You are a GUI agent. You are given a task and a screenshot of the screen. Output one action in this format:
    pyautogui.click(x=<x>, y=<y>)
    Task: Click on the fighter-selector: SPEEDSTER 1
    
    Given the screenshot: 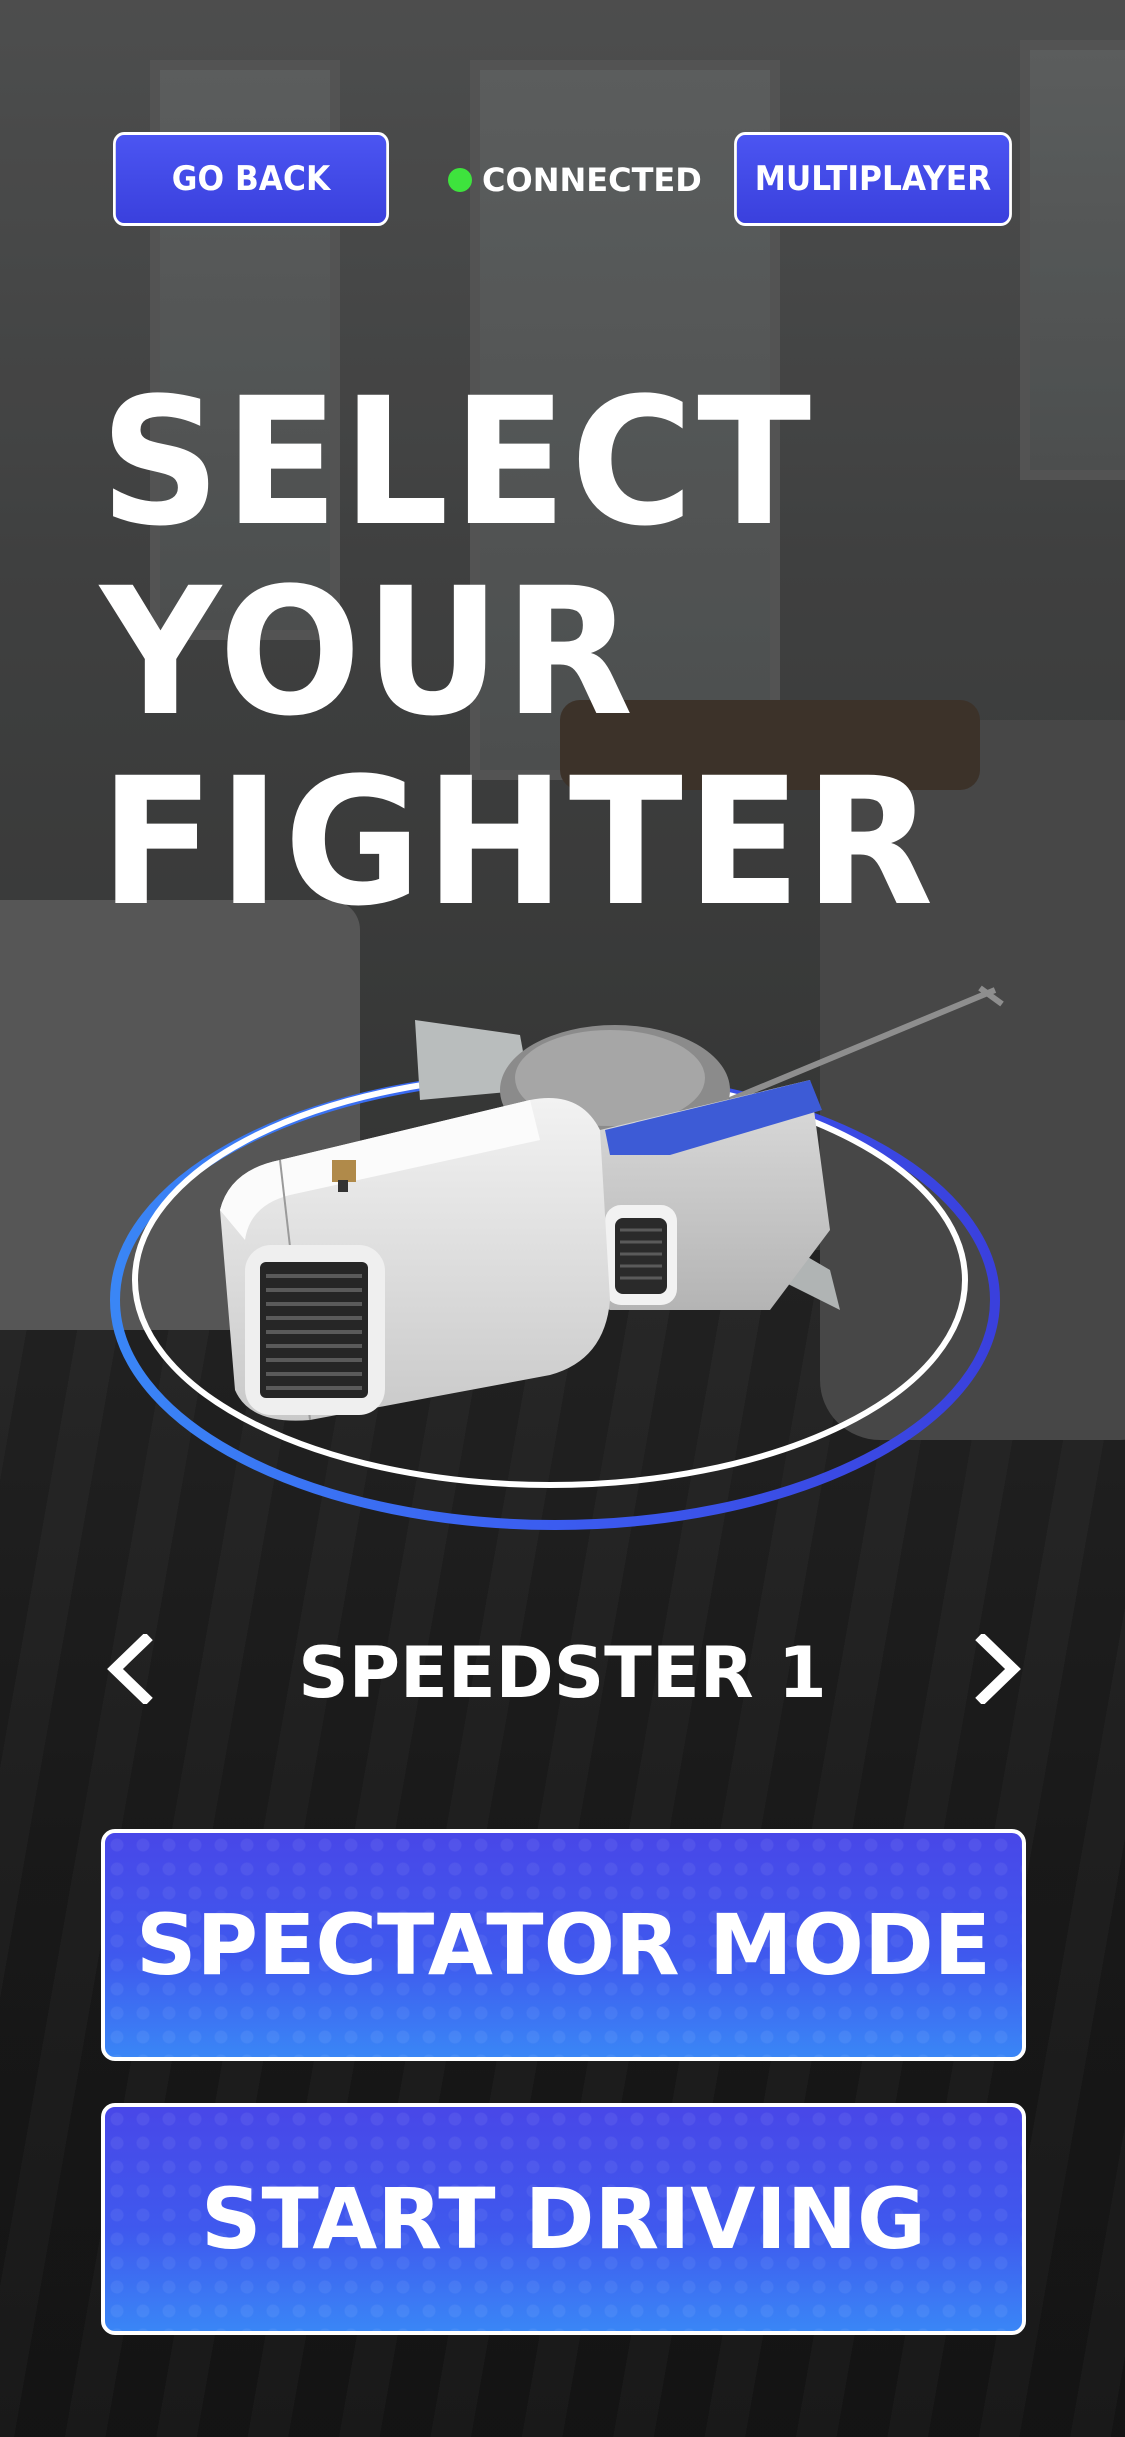 What is the action you would take?
    pyautogui.click(x=562, y=1670)
    